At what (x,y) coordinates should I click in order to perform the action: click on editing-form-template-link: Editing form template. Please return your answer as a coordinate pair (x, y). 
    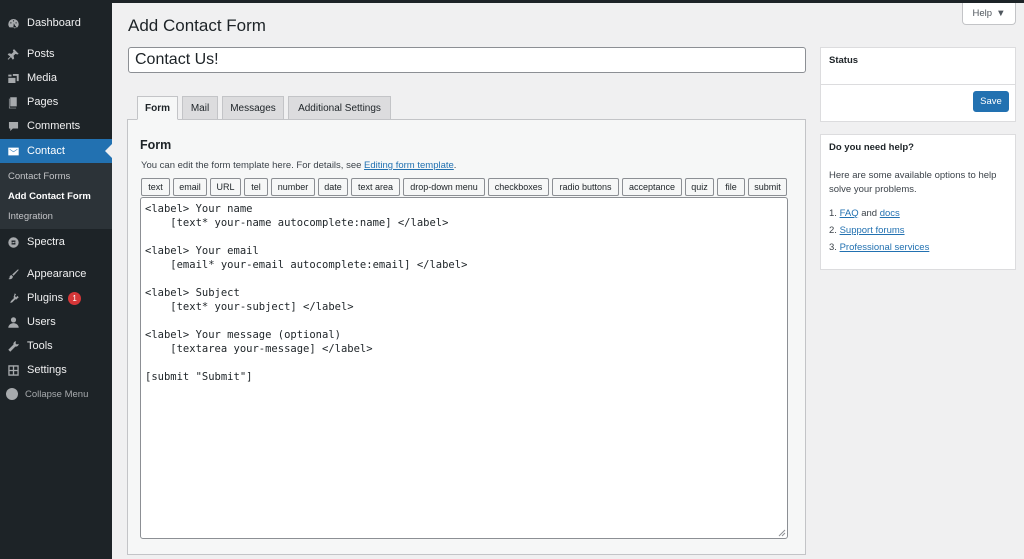
    Looking at the image, I should click on (409, 165).